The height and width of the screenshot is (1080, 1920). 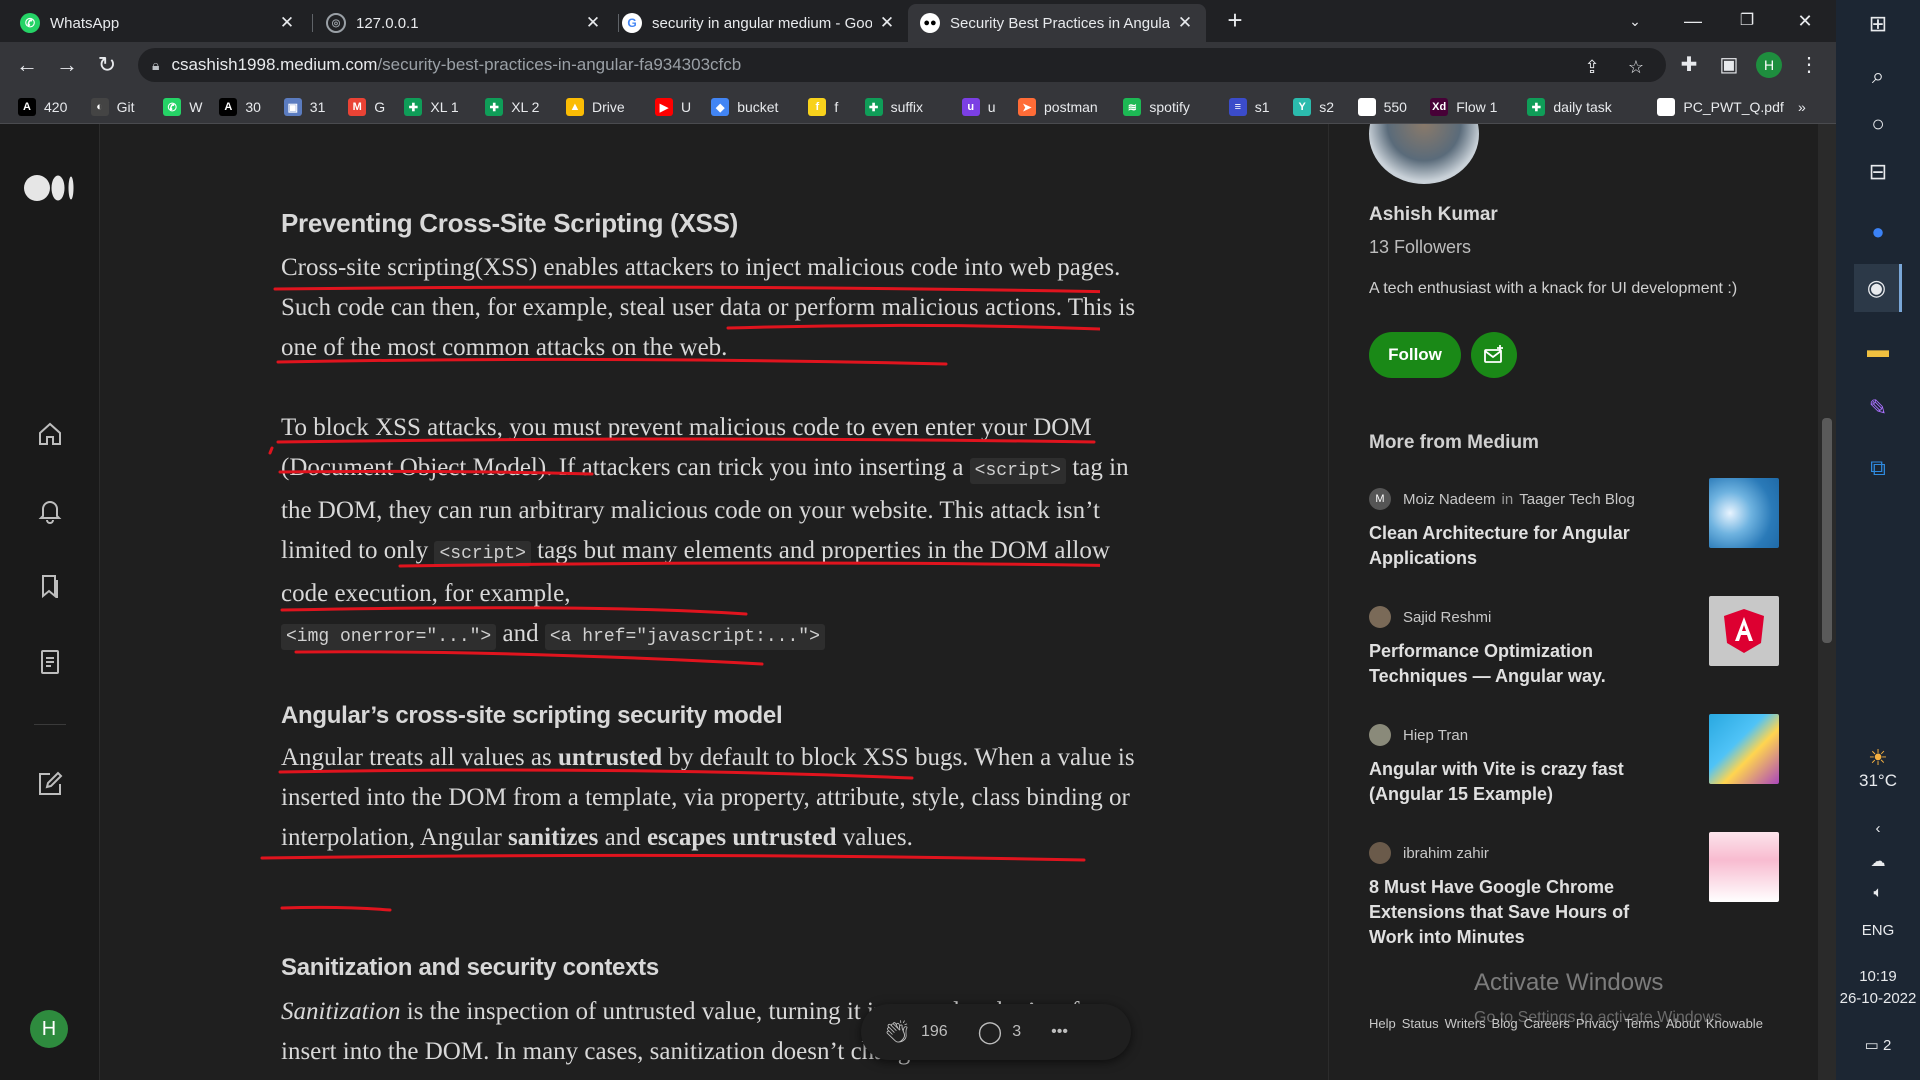 I want to click on bookmark-star-icon: ☆, so click(x=1636, y=67).